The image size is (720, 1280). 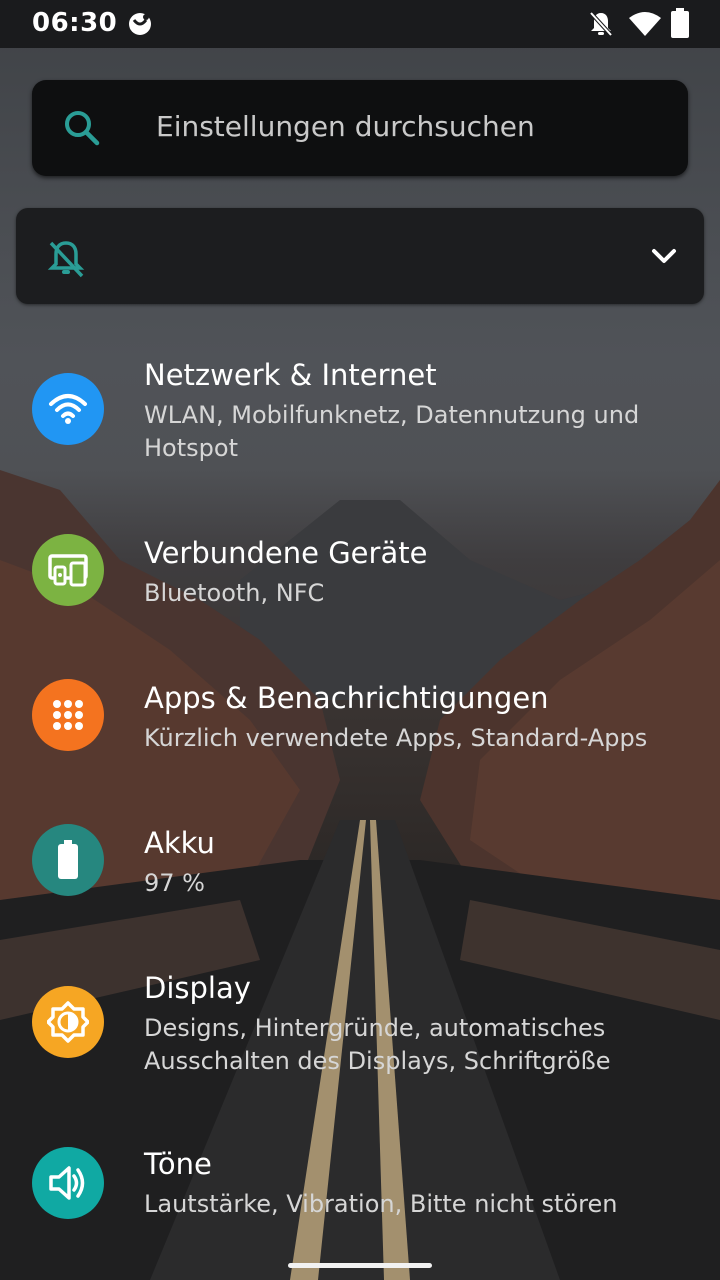 I want to click on settings-item-title: Akku, so click(x=179, y=843).